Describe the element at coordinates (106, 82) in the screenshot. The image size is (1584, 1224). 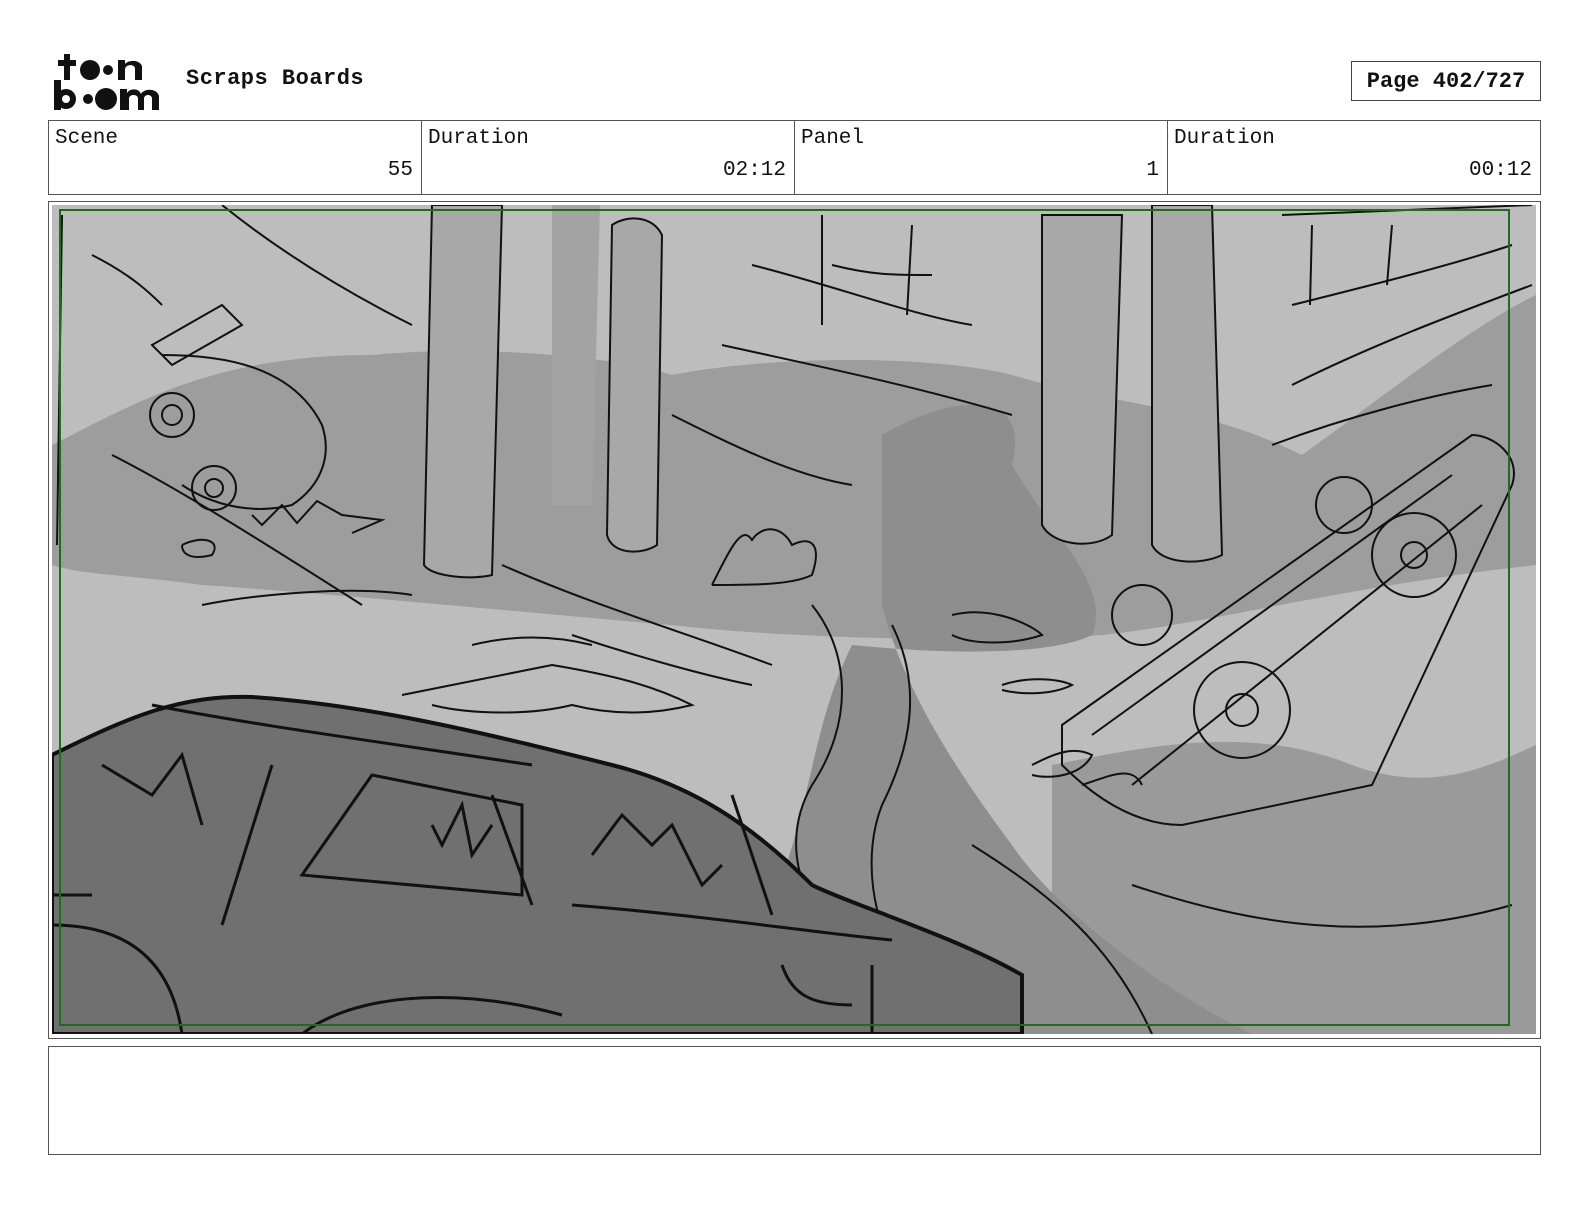
I see `toon-boom-logo` at that location.